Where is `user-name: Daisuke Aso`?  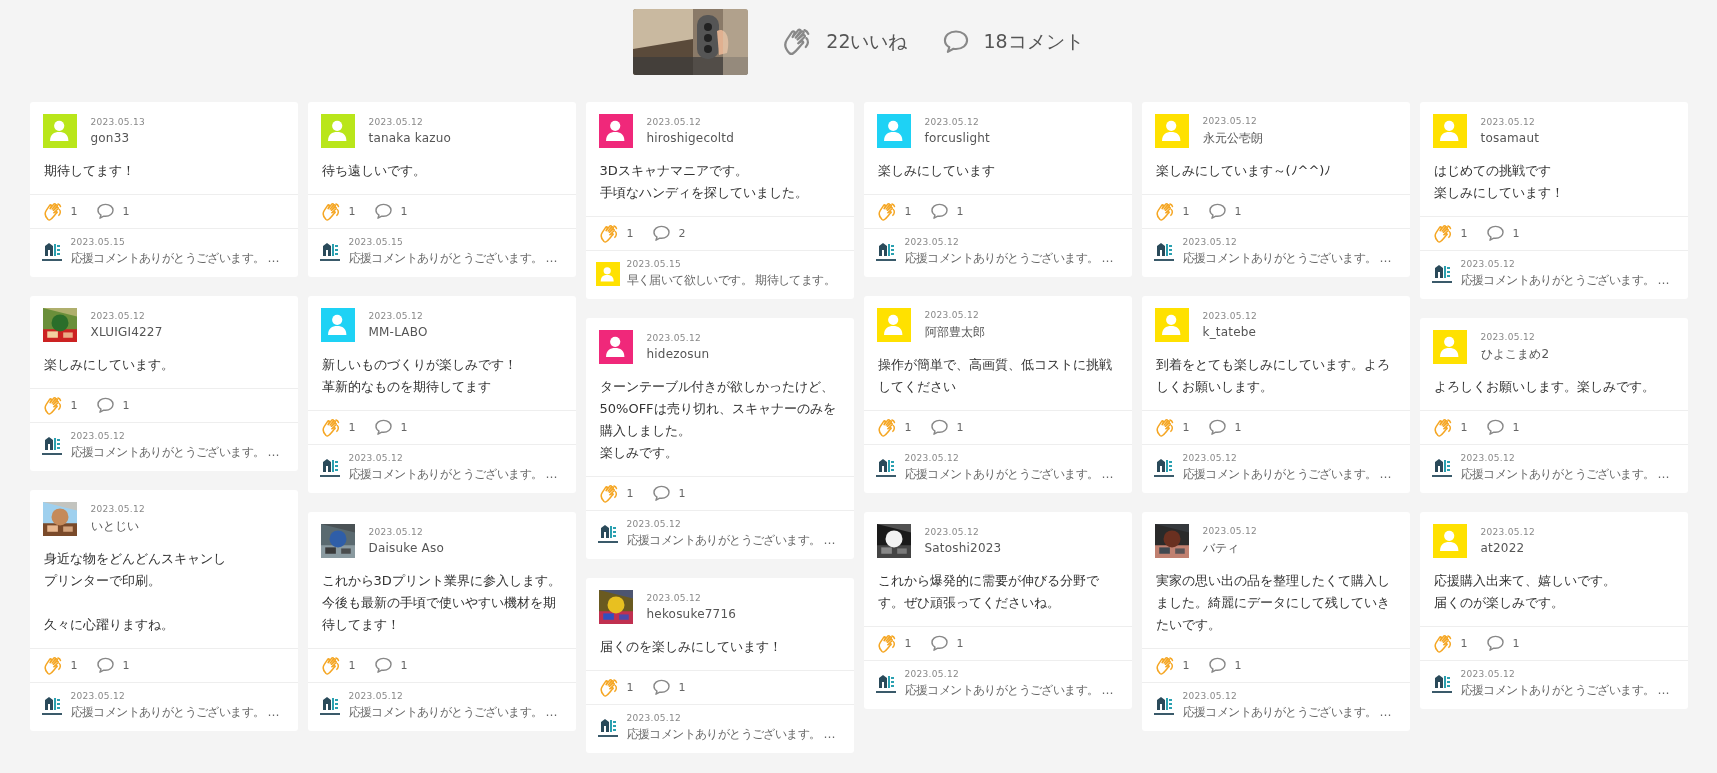 user-name: Daisuke Aso is located at coordinates (406, 548).